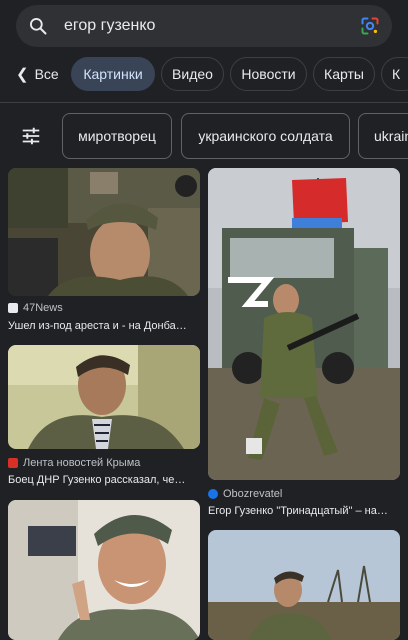  Describe the element at coordinates (43, 308) in the screenshot. I see `source-name: 47News` at that location.